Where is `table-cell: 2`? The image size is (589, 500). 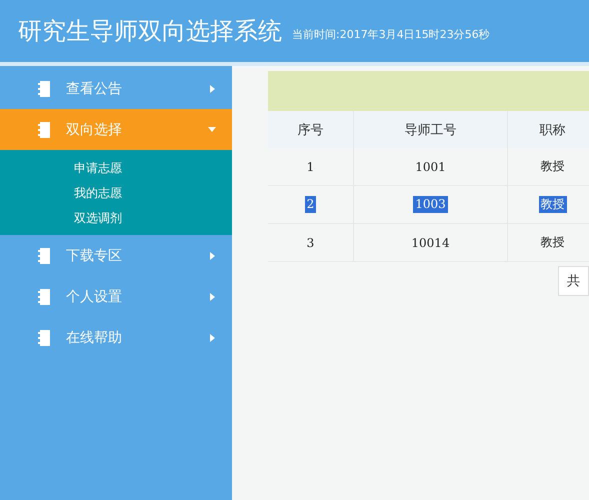
table-cell: 2 is located at coordinates (311, 205).